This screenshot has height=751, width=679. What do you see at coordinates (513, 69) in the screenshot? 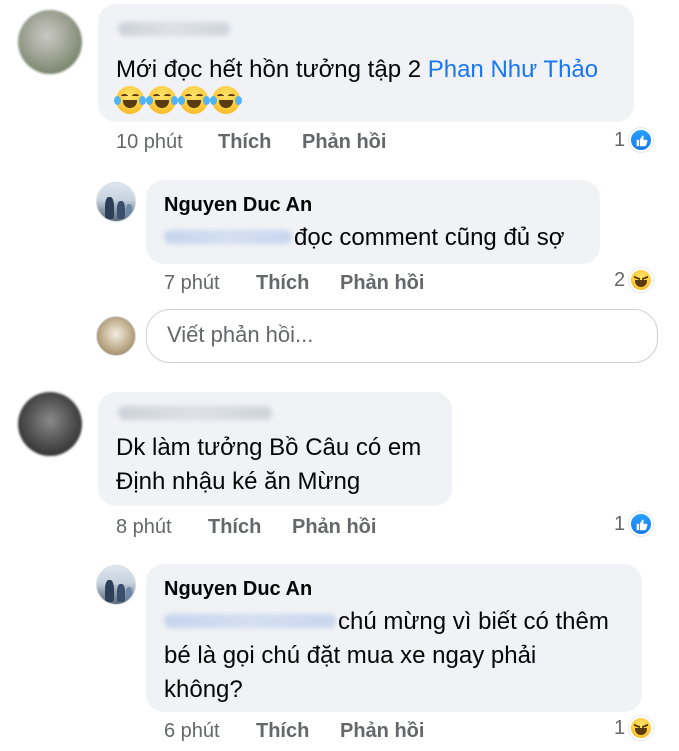
I see `mention-link: Phan Như Thảo` at bounding box center [513, 69].